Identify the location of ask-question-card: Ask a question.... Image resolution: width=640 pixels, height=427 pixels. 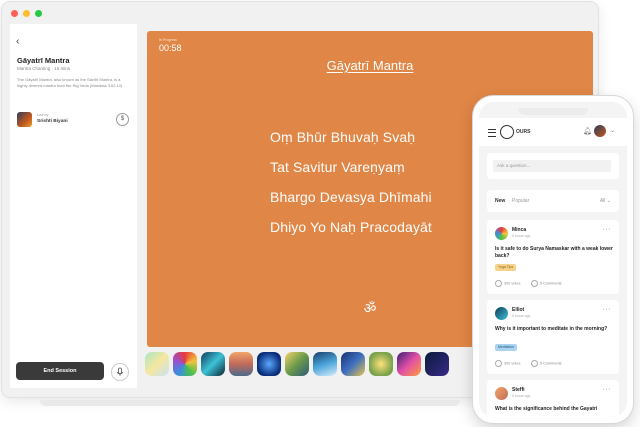
(553, 166).